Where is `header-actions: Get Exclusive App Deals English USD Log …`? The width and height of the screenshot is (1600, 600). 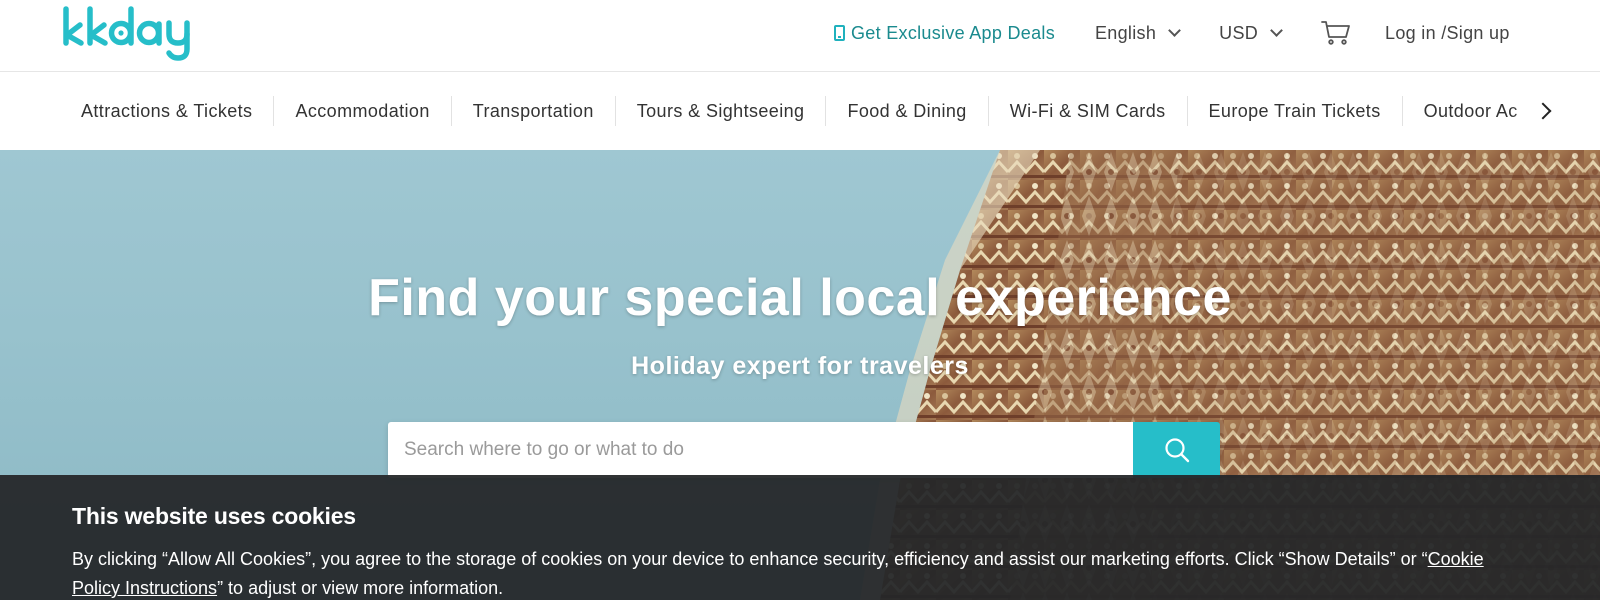 header-actions: Get Exclusive App Deals English USD Log … is located at coordinates (1172, 33).